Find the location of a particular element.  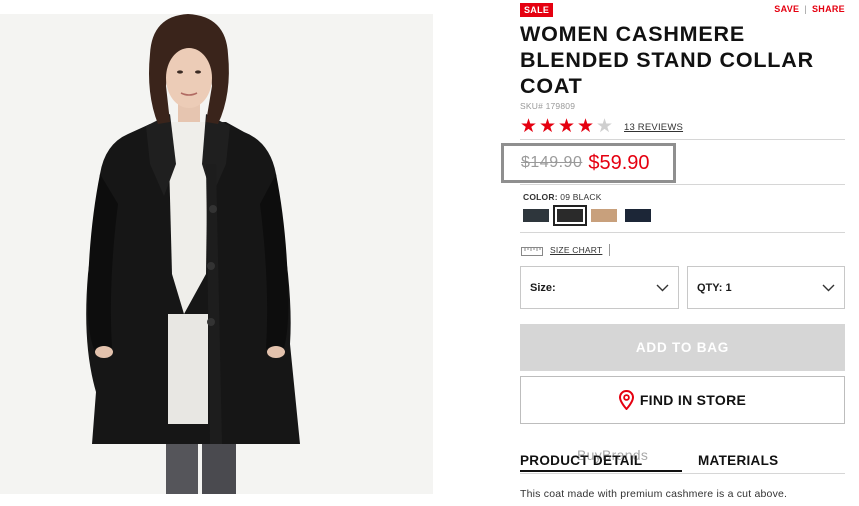

color-label: COLOR: 09 BLACK is located at coordinates (562, 197).